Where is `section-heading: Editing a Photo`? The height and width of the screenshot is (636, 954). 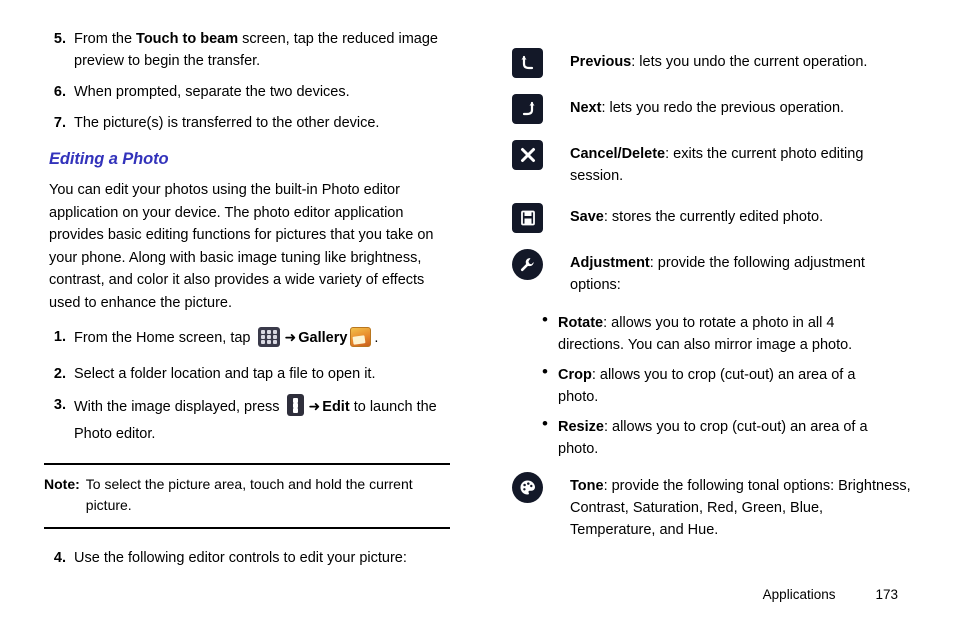 section-heading: Editing a Photo is located at coordinates (109, 159).